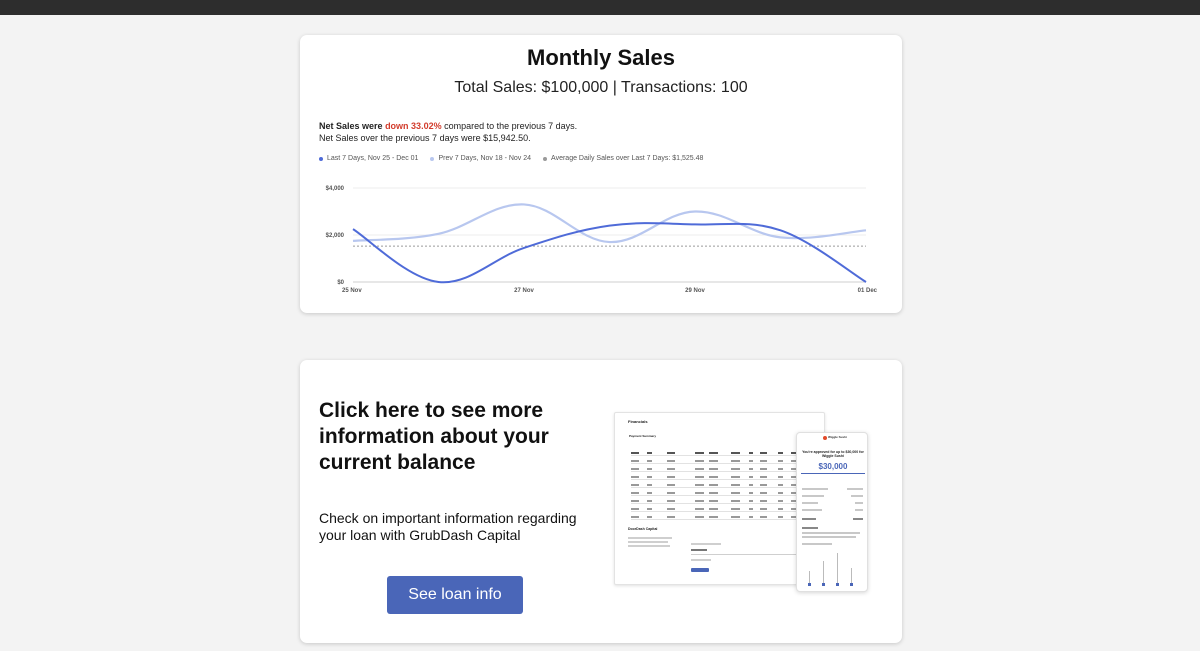 The width and height of the screenshot is (1200, 651). What do you see at coordinates (833, 466) in the screenshot?
I see `approval-amount: $30,000` at bounding box center [833, 466].